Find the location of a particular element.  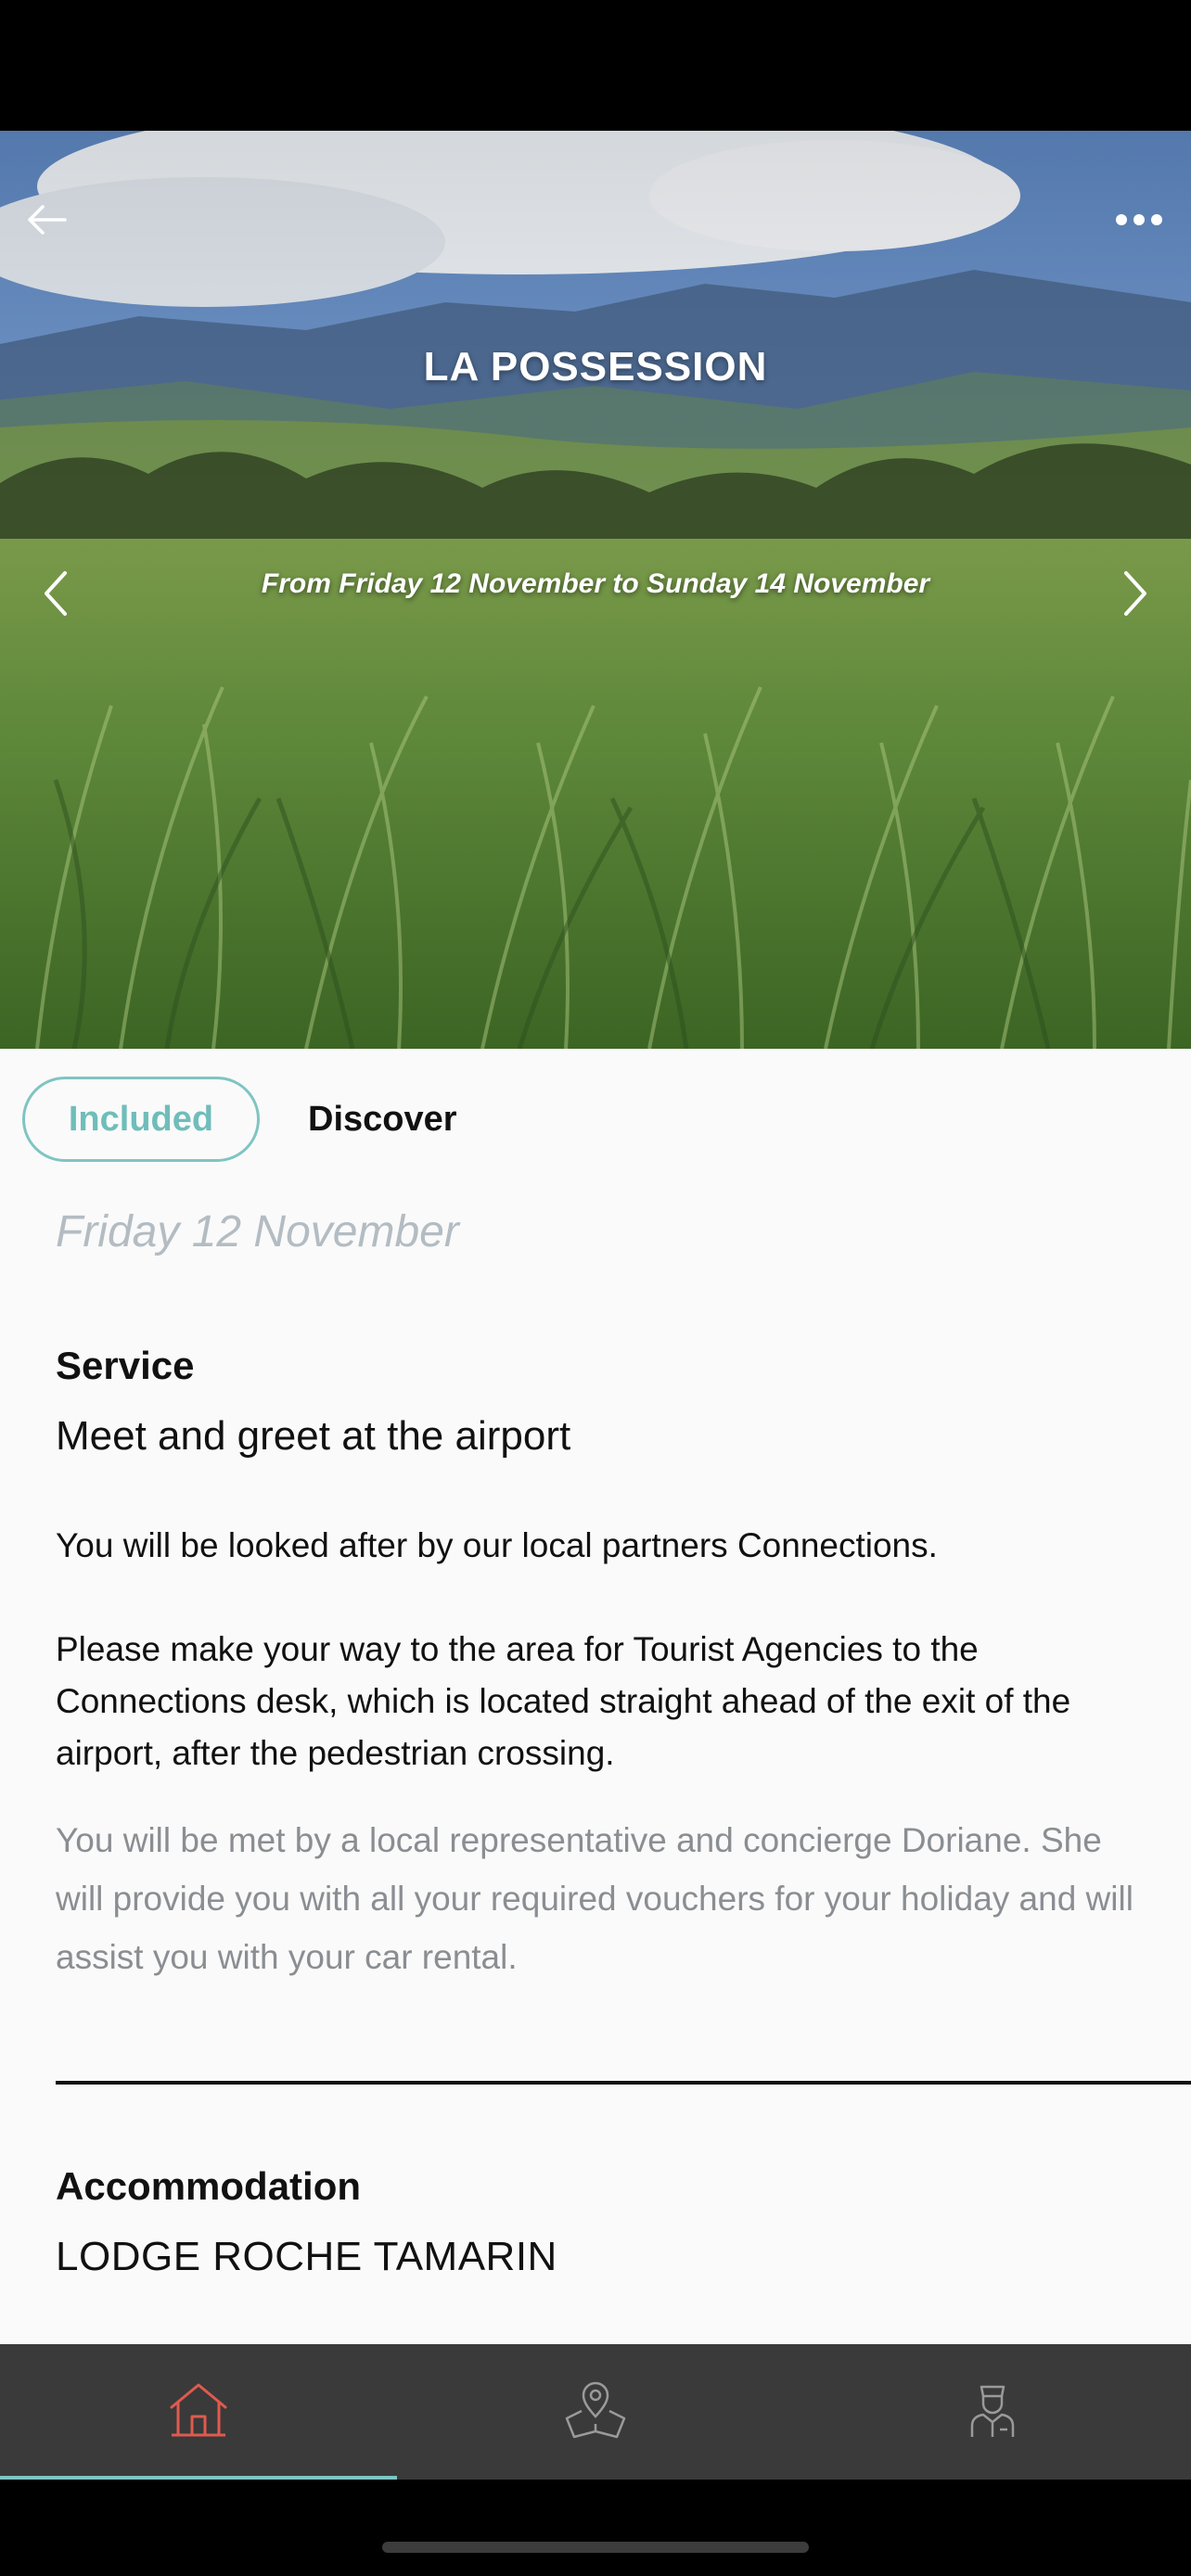

more-options-button is located at coordinates (1139, 222).